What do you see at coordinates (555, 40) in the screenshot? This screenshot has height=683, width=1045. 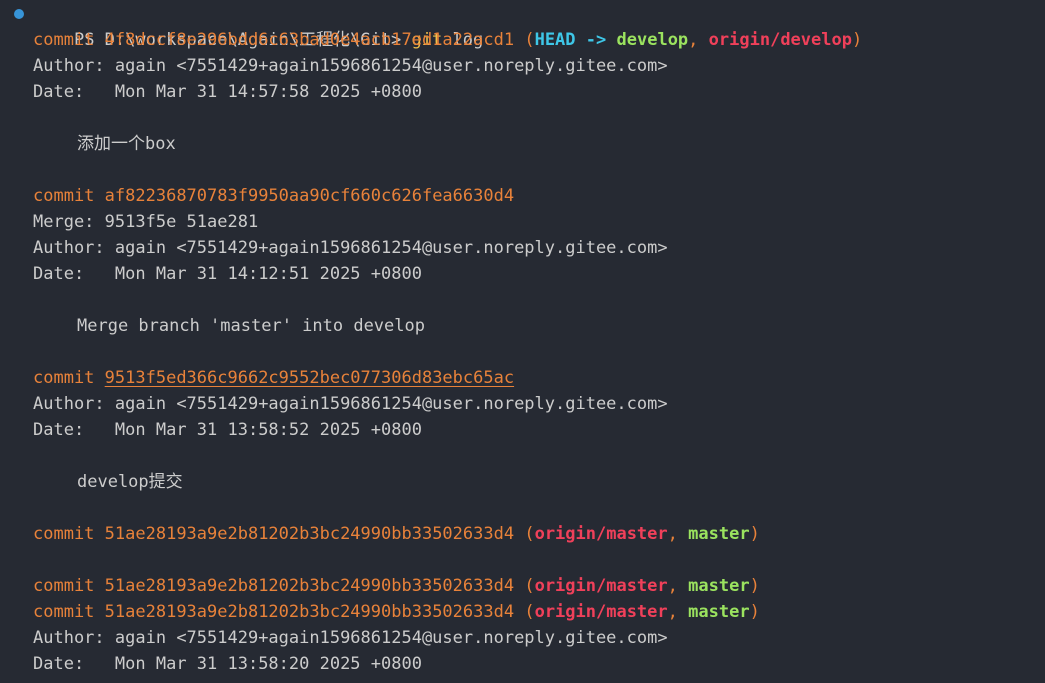 I see `head-ref: HEAD` at bounding box center [555, 40].